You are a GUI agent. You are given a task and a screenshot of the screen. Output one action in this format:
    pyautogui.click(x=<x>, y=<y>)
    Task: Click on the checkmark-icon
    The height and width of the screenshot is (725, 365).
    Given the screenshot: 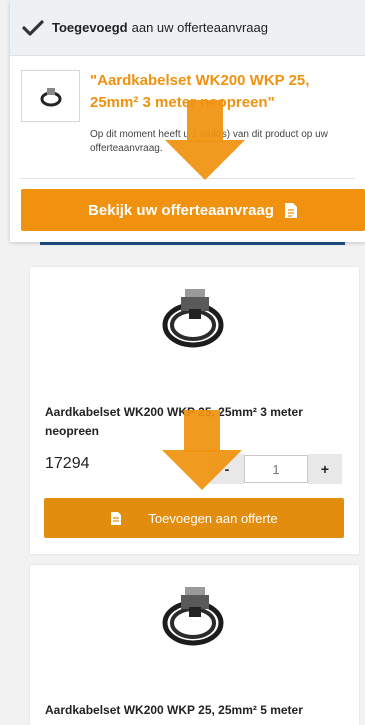 What is the action you would take?
    pyautogui.click(x=33, y=27)
    